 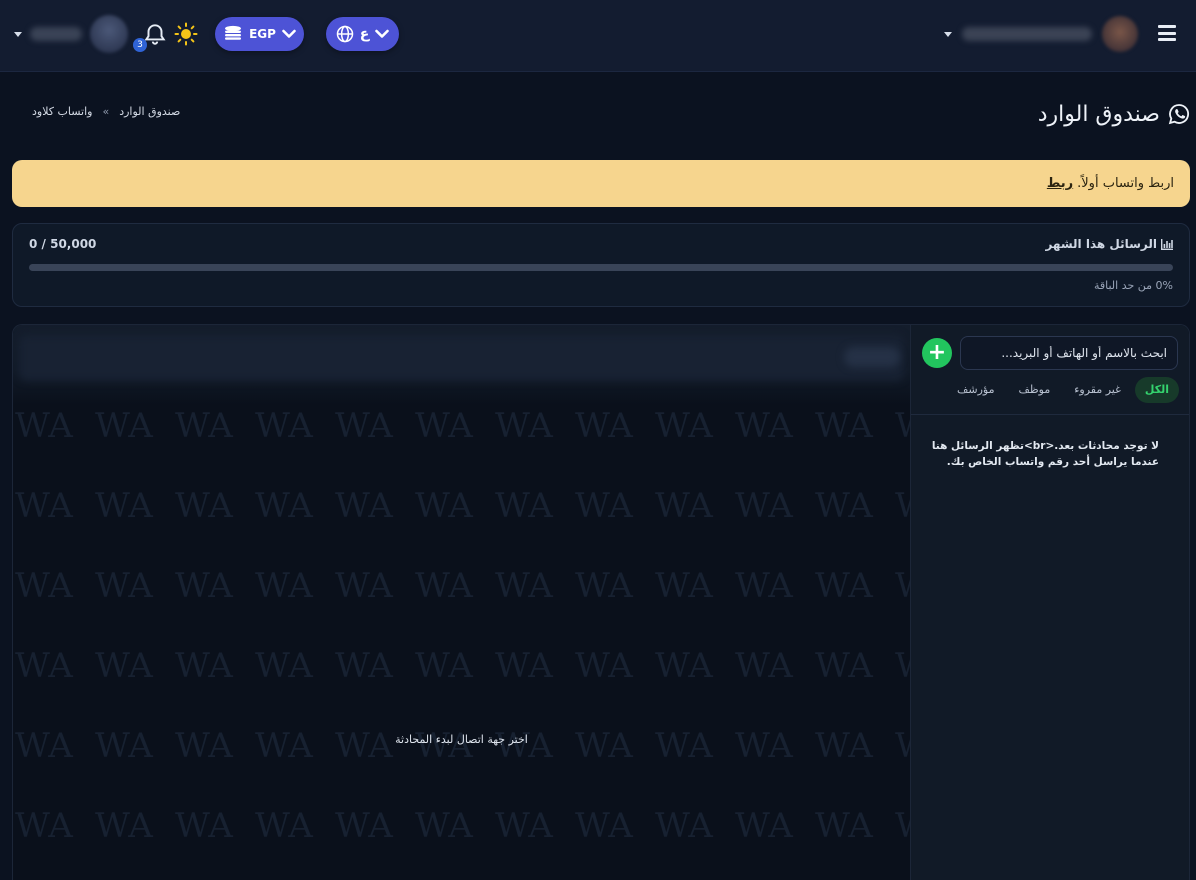 I want to click on tab-unread: غير مقروء, so click(x=1097, y=390).